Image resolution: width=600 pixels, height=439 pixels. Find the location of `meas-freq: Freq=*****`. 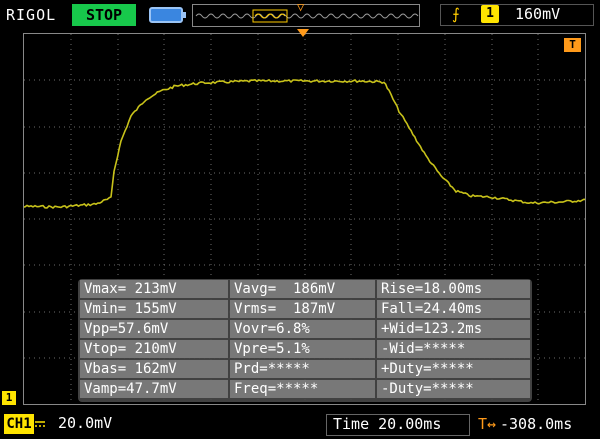

meas-freq: Freq=***** is located at coordinates (302, 389).